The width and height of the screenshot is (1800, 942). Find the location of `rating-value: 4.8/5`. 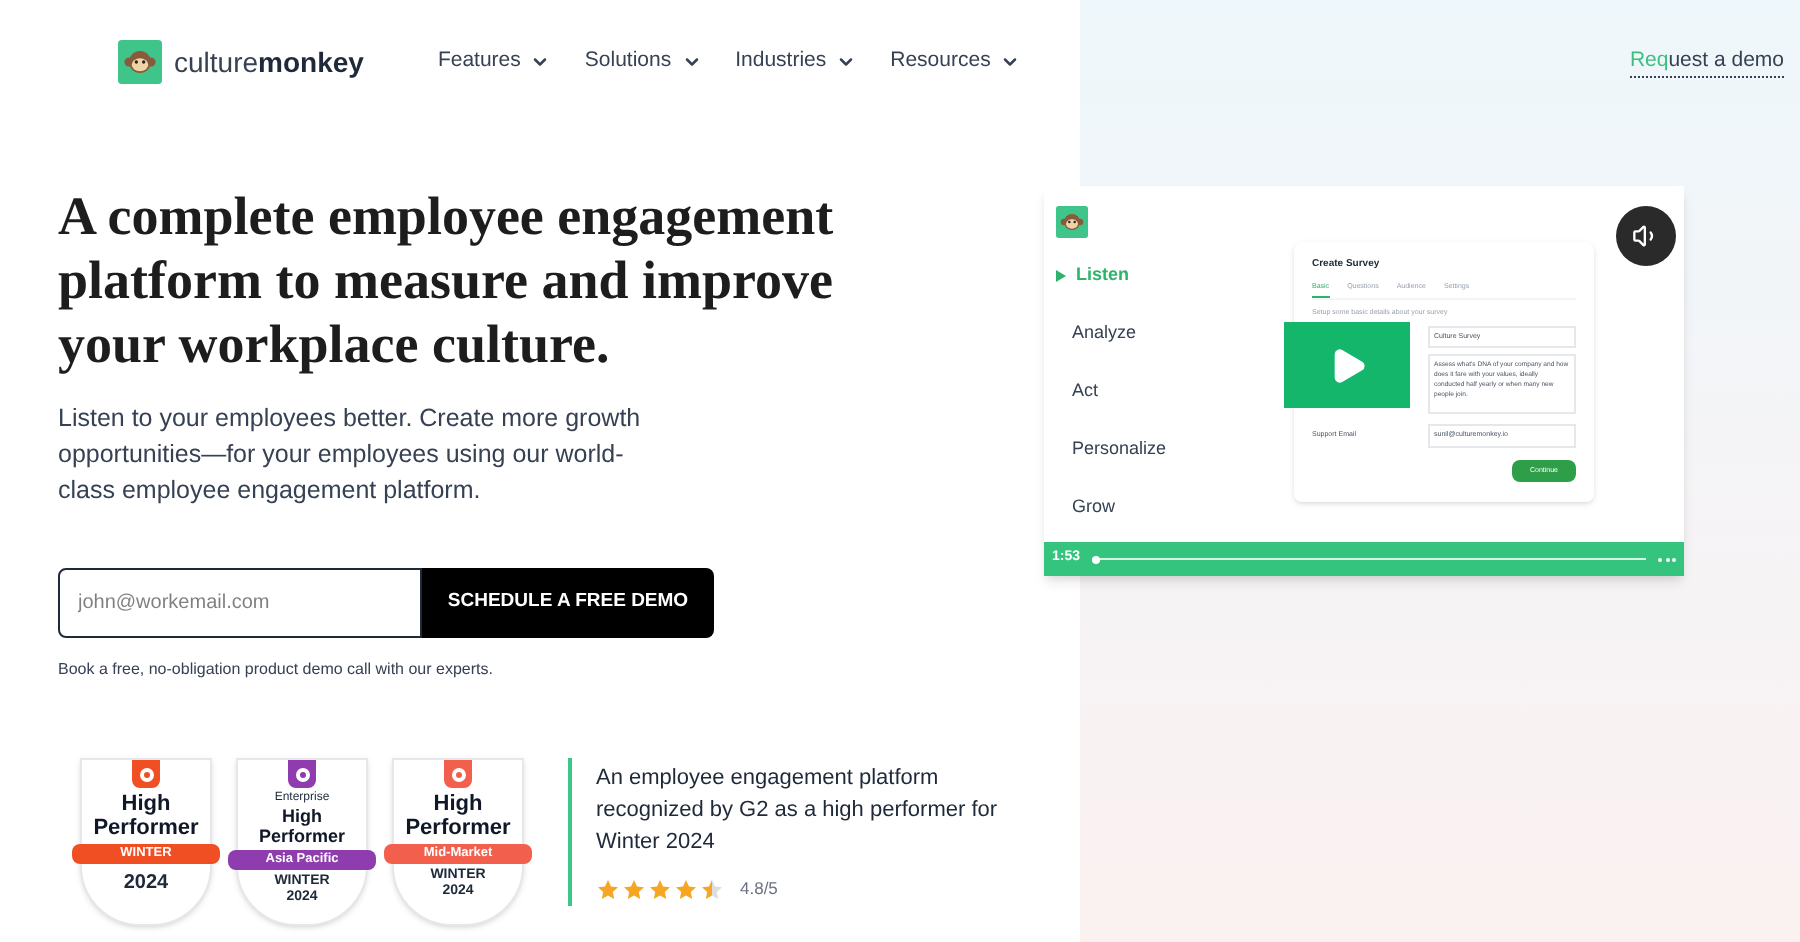

rating-value: 4.8/5 is located at coordinates (759, 889).